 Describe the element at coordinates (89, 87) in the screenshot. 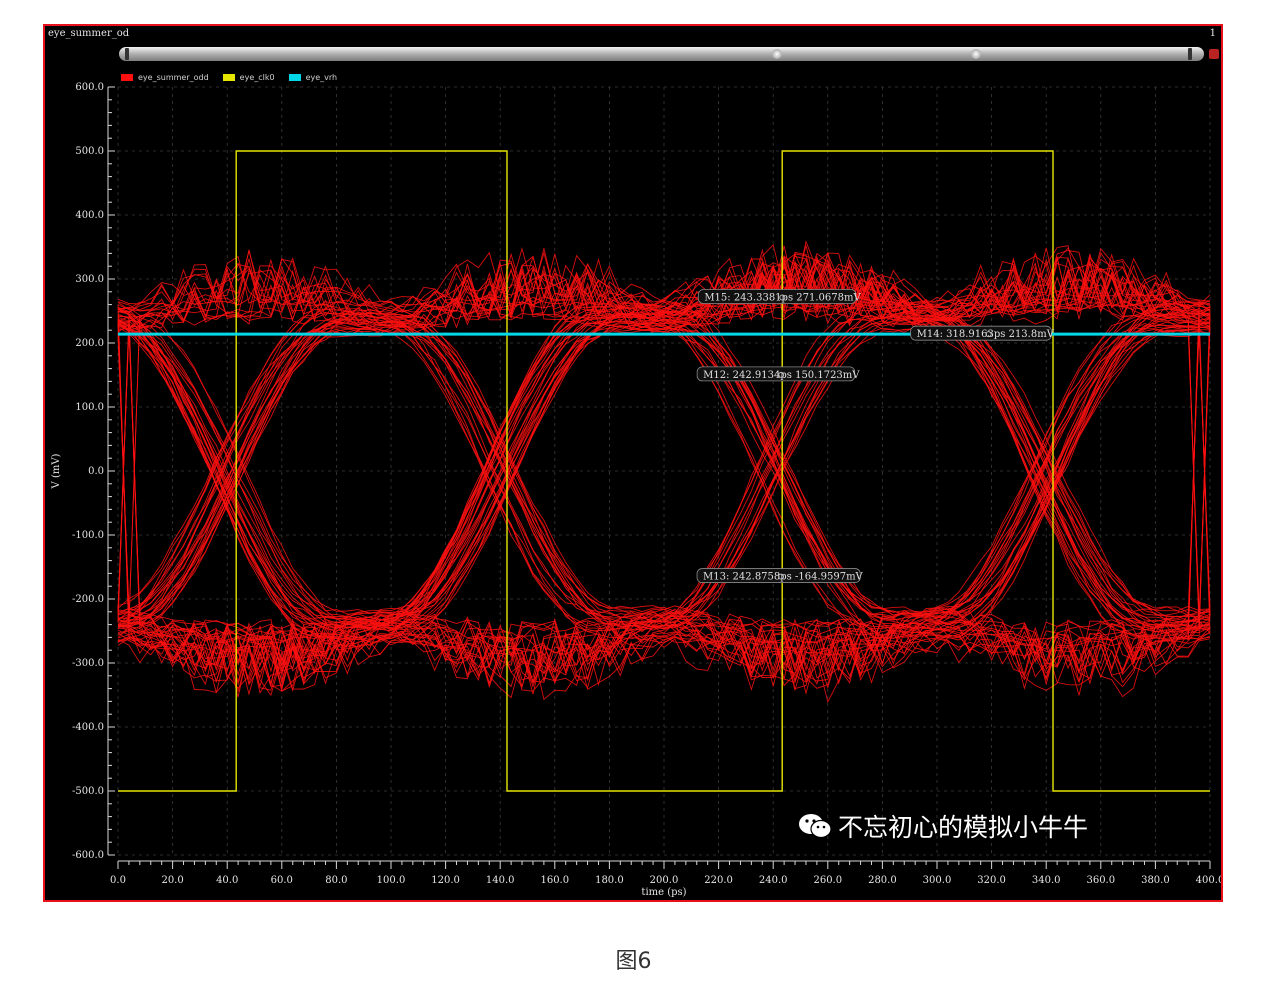

I see `y-tick-label: 600.0` at that location.